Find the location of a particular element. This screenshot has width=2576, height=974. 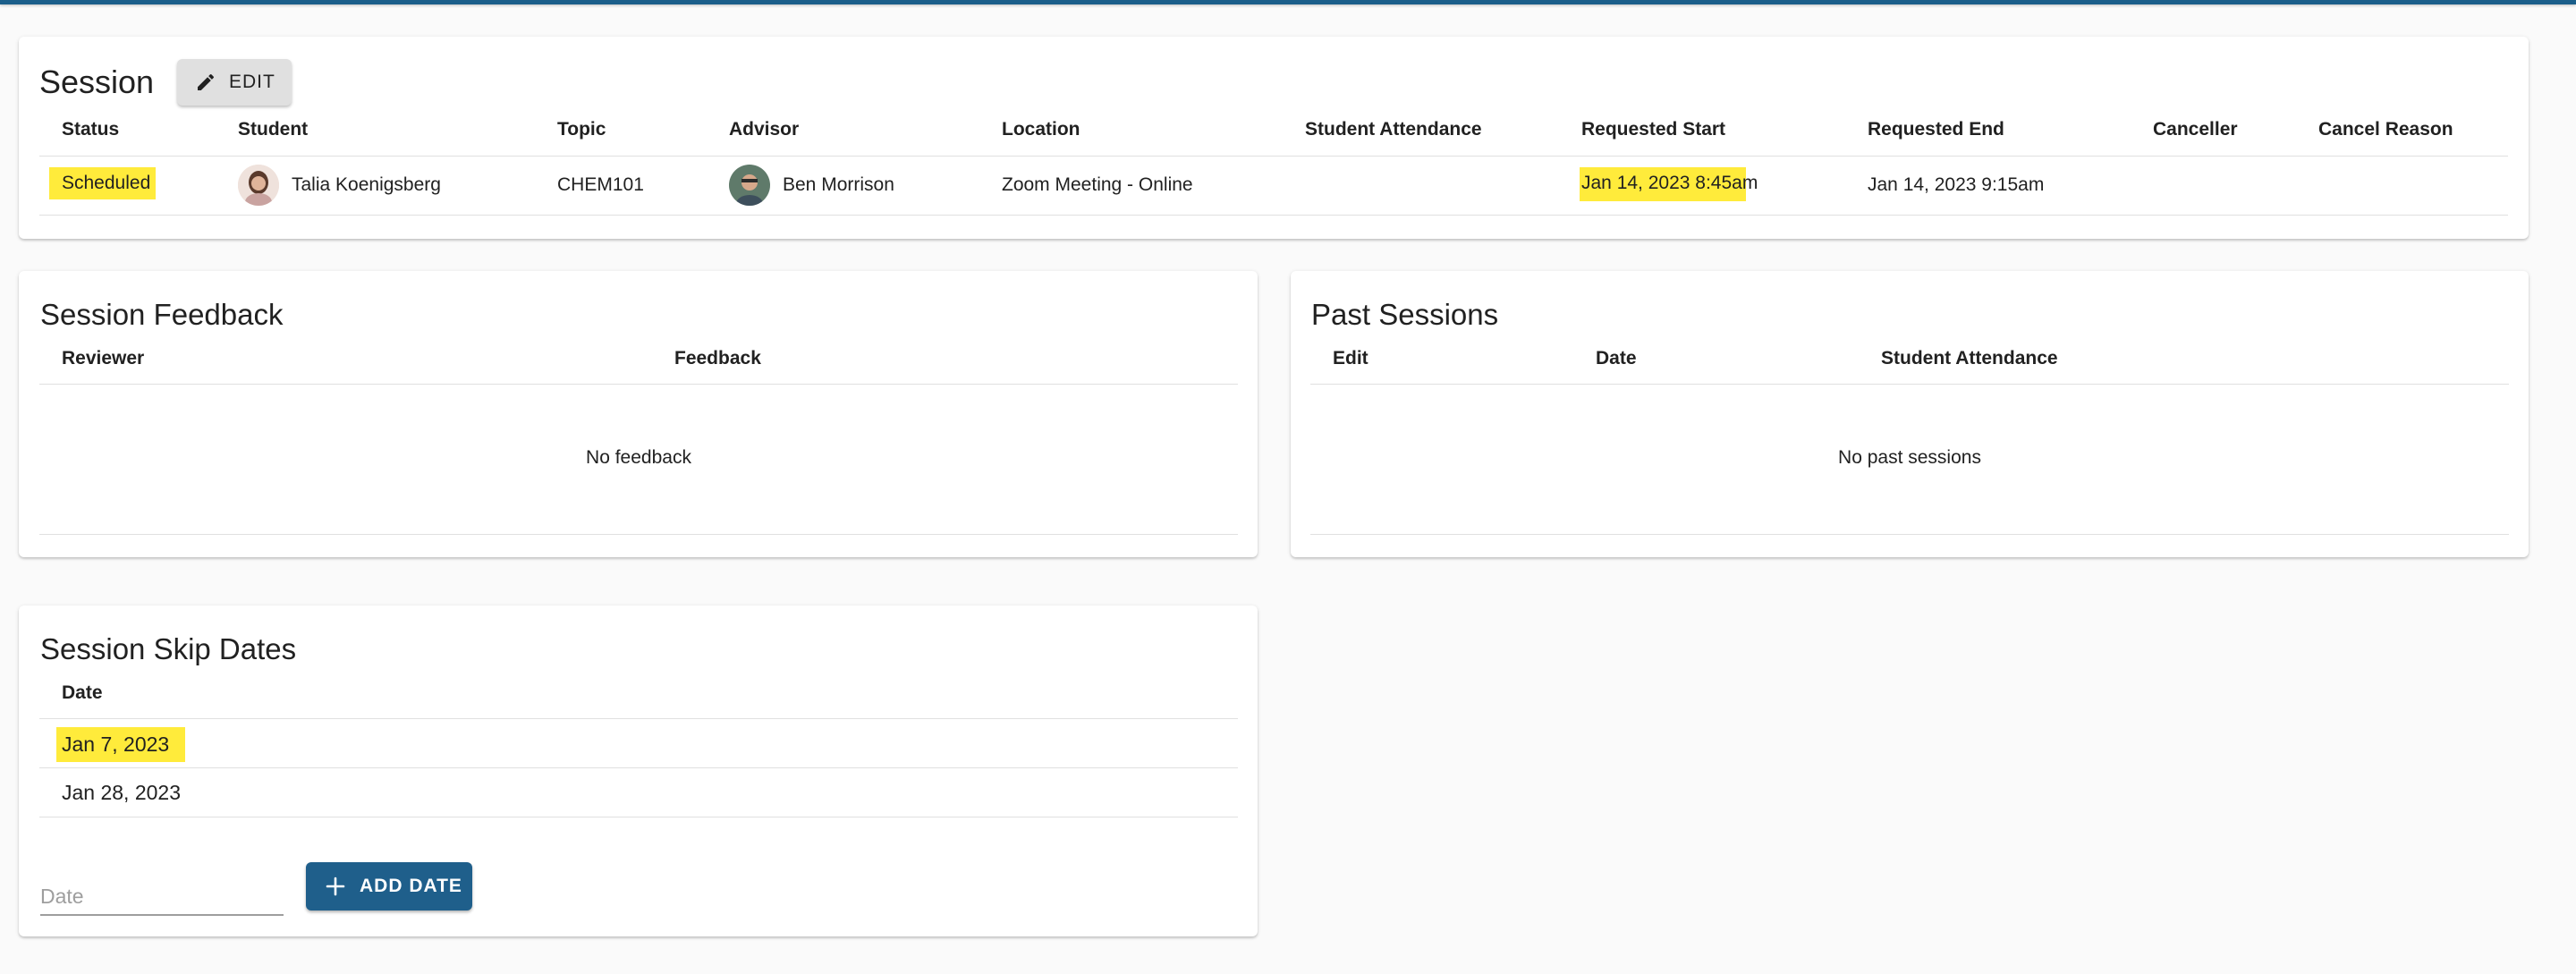

skip-dates-title: Session Skip Dates is located at coordinates (168, 648).